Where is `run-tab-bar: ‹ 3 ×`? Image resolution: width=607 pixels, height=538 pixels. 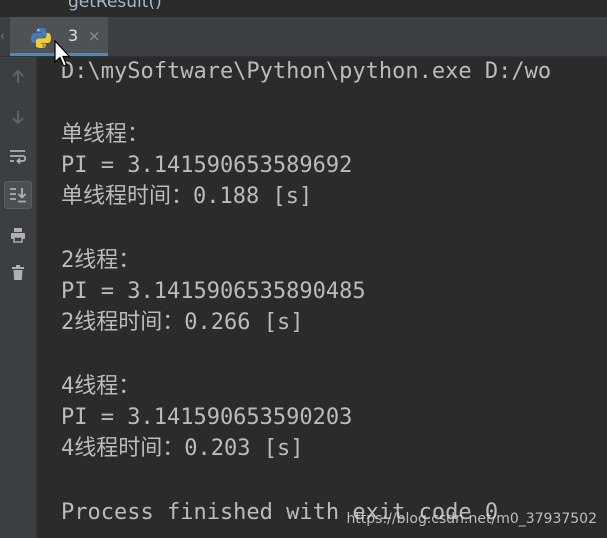 run-tab-bar: ‹ 3 × is located at coordinates (303, 37).